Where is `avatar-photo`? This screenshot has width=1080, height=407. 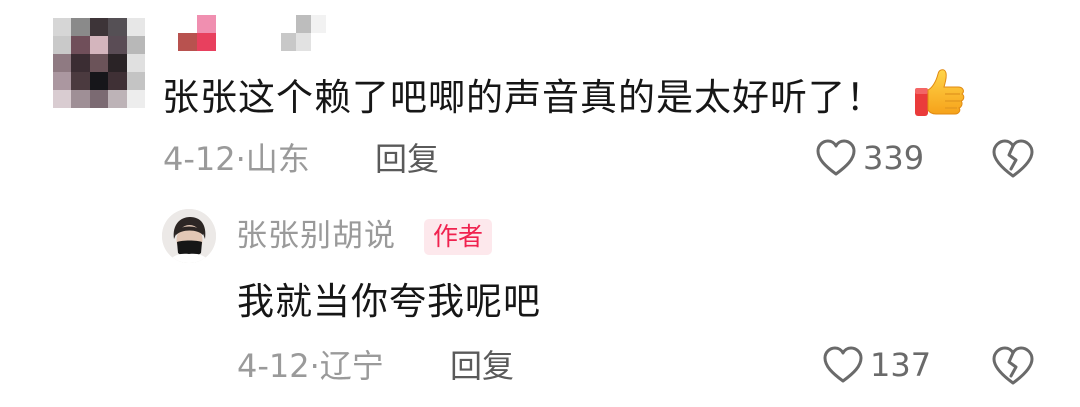 avatar-photo is located at coordinates (189, 236).